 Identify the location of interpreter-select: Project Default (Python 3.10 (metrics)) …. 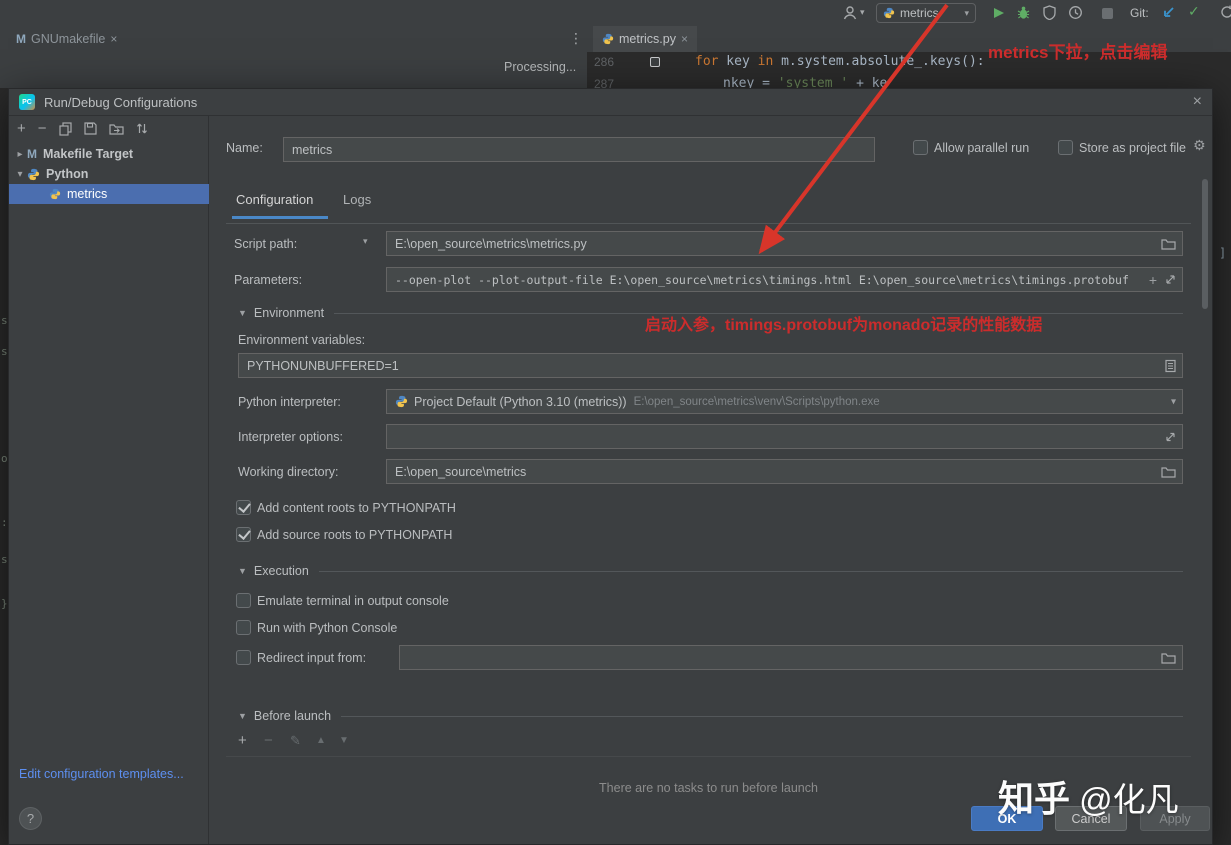
(784, 401).